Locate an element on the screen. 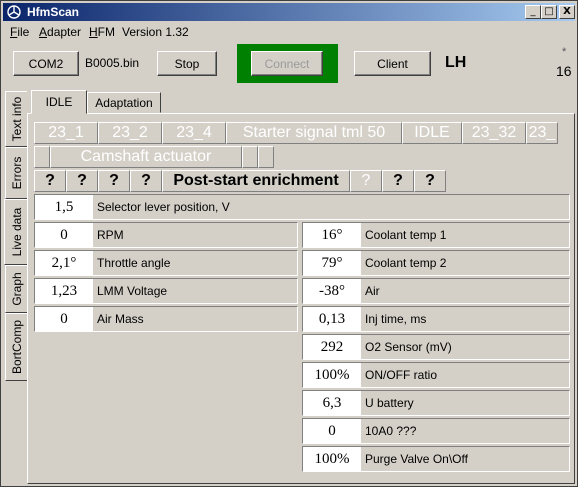 The height and width of the screenshot is (487, 578). value-row: 0,13 Inj time, ms is located at coordinates (436, 319).